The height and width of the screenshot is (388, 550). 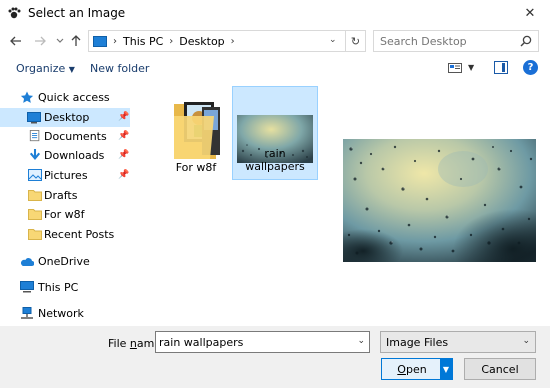 What do you see at coordinates (401, 369) in the screenshot?
I see `label-accelerator: O` at bounding box center [401, 369].